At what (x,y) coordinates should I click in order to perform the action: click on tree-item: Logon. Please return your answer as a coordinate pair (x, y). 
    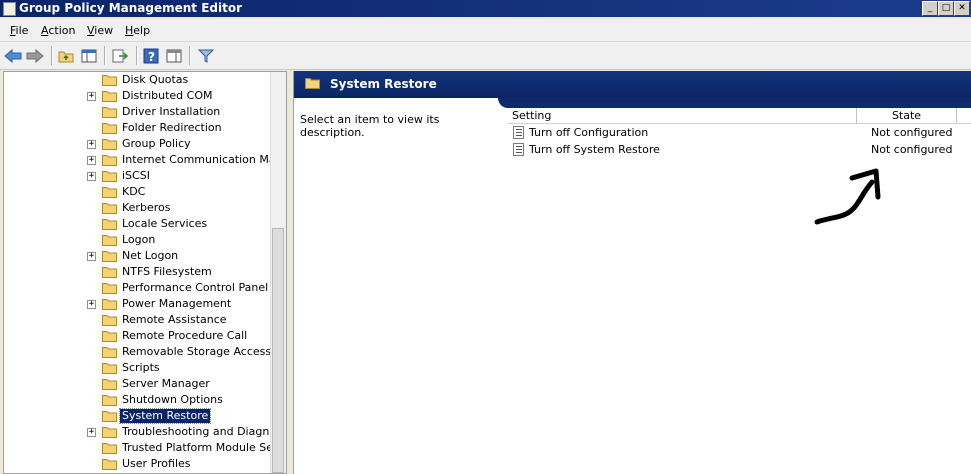
    Looking at the image, I should click on (138, 240).